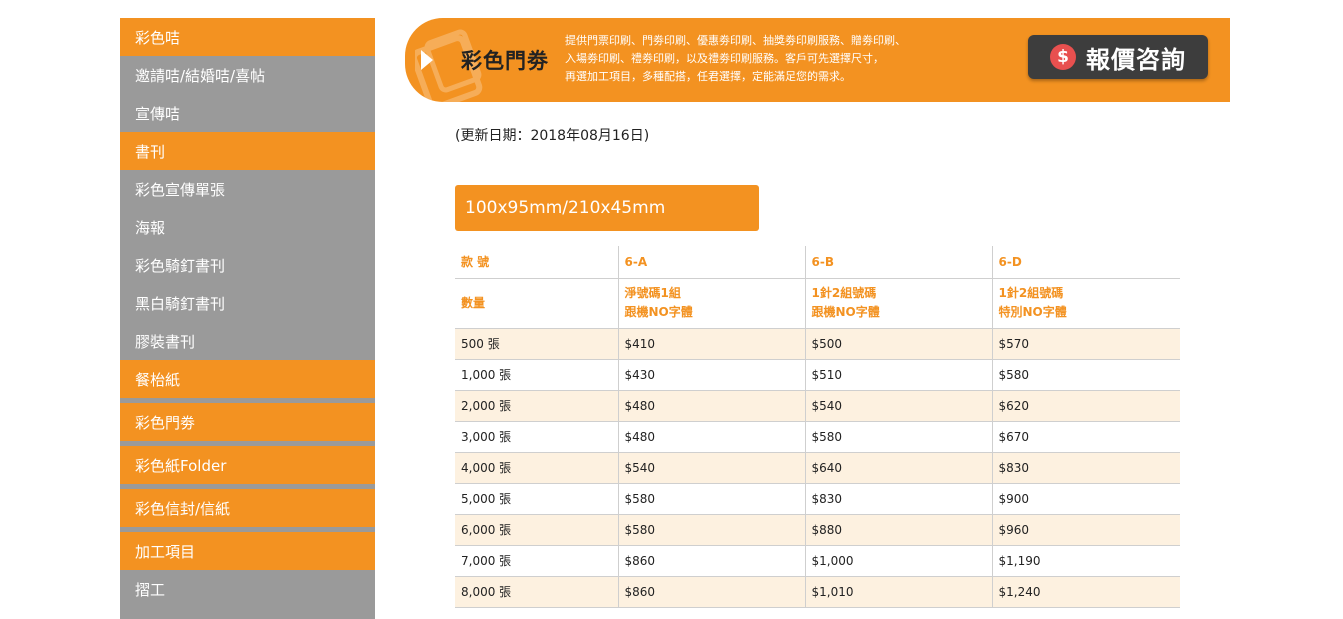 The image size is (1343, 619). Describe the element at coordinates (247, 265) in the screenshot. I see `sidebar-item-color-saddle-book: 彩色騎釘書刊` at that location.